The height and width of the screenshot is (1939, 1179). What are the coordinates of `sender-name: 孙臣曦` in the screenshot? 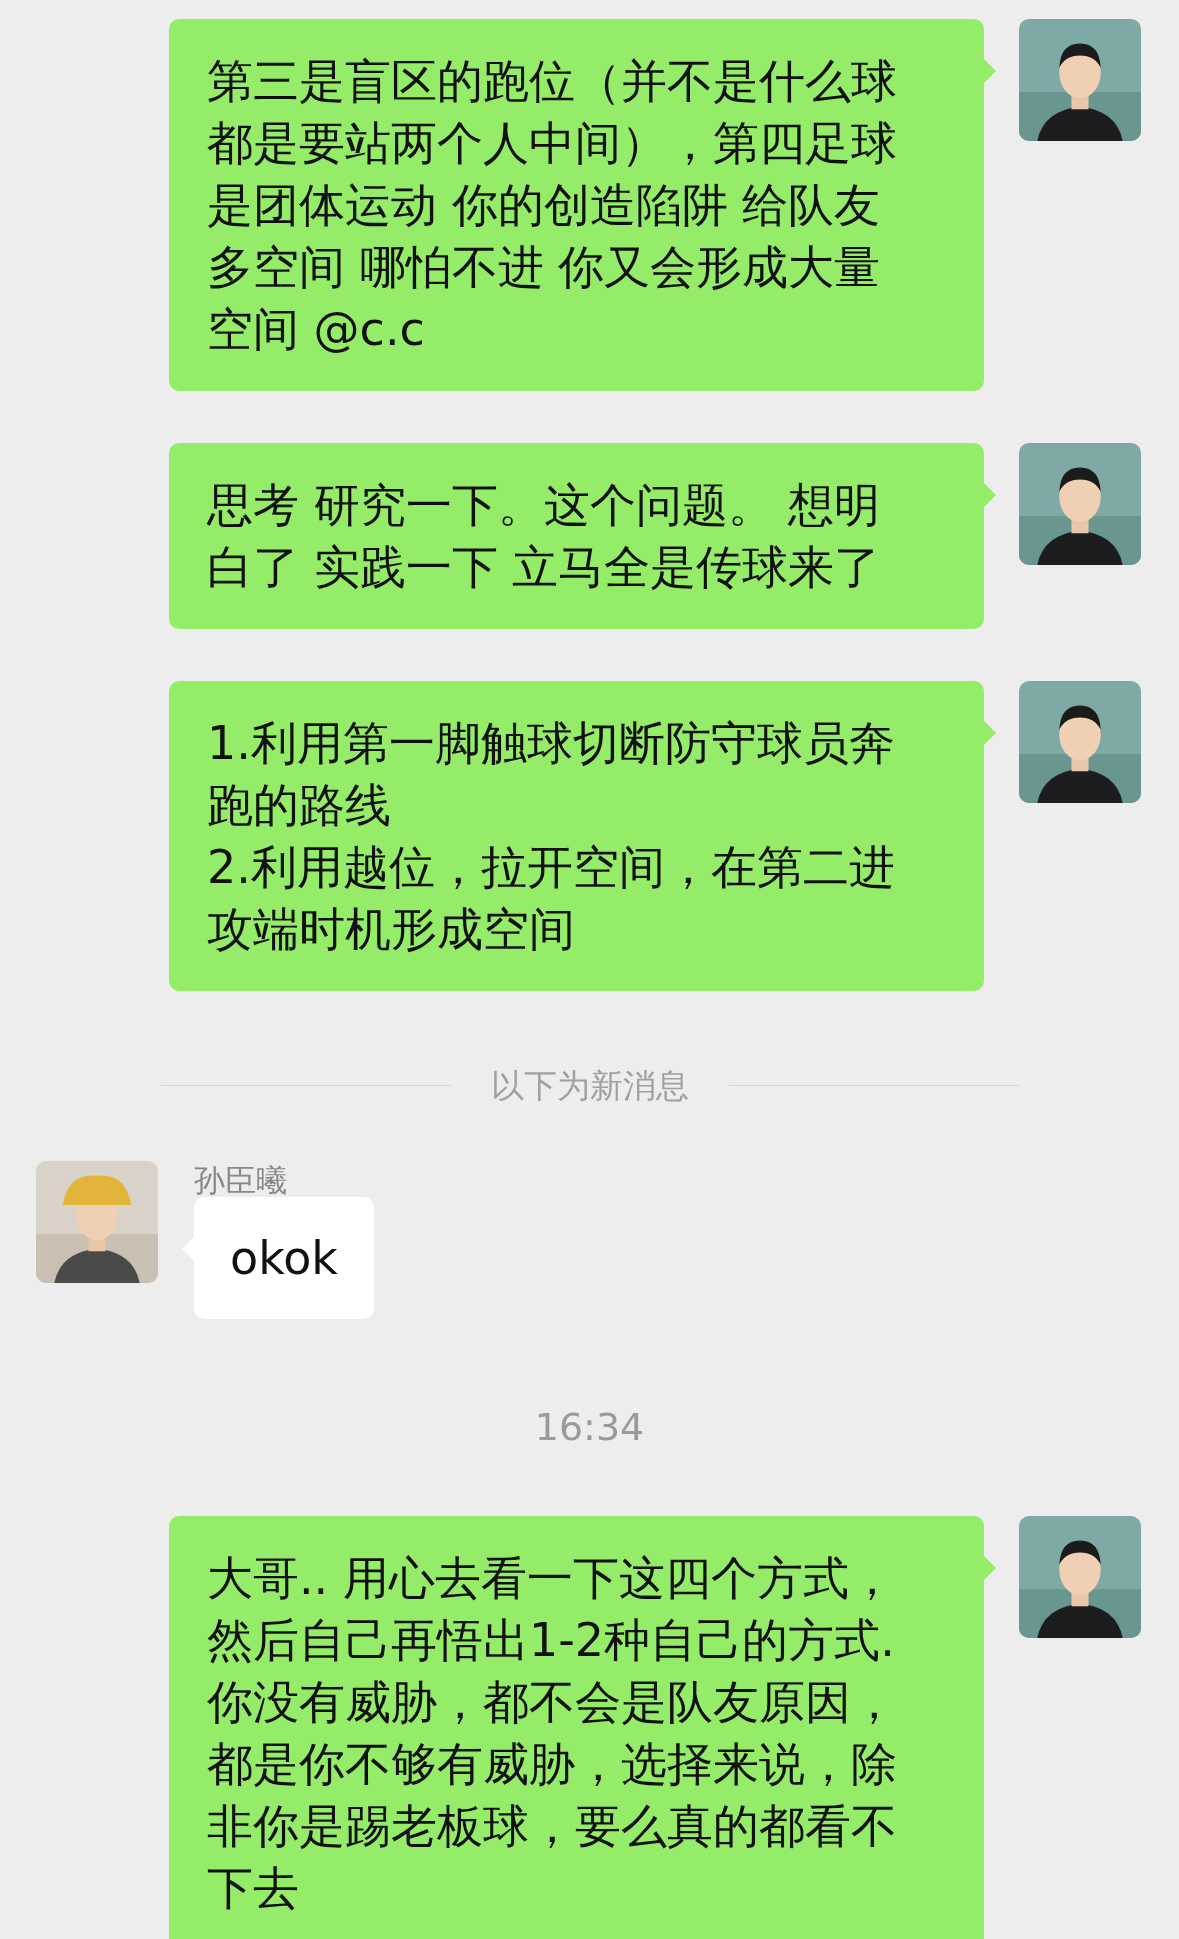 It's located at (240, 1179).